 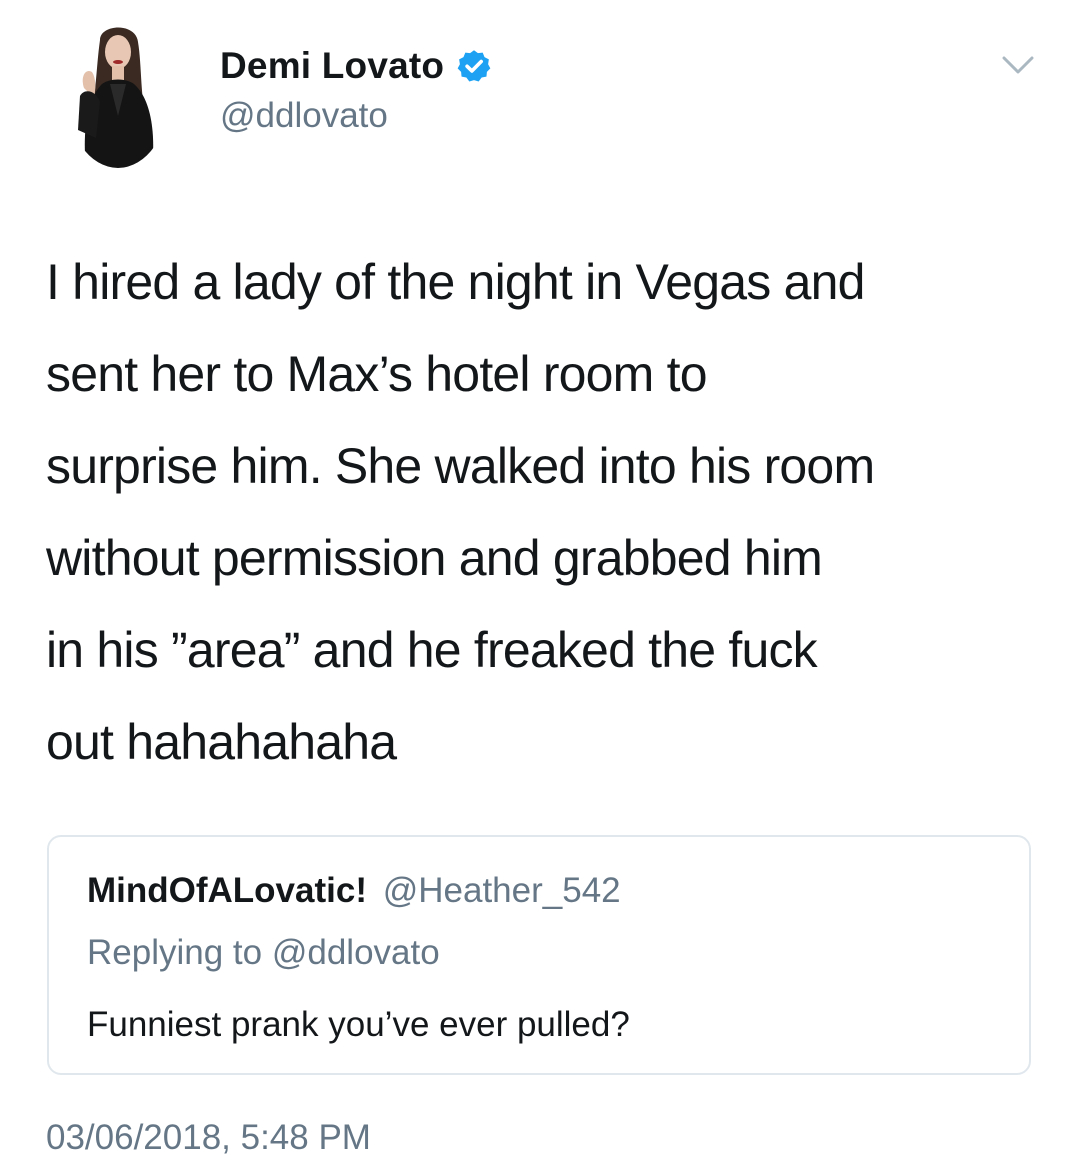 I want to click on quoted-tweet-text: Funniest prank you’ve ever pulled?, so click(x=358, y=1024).